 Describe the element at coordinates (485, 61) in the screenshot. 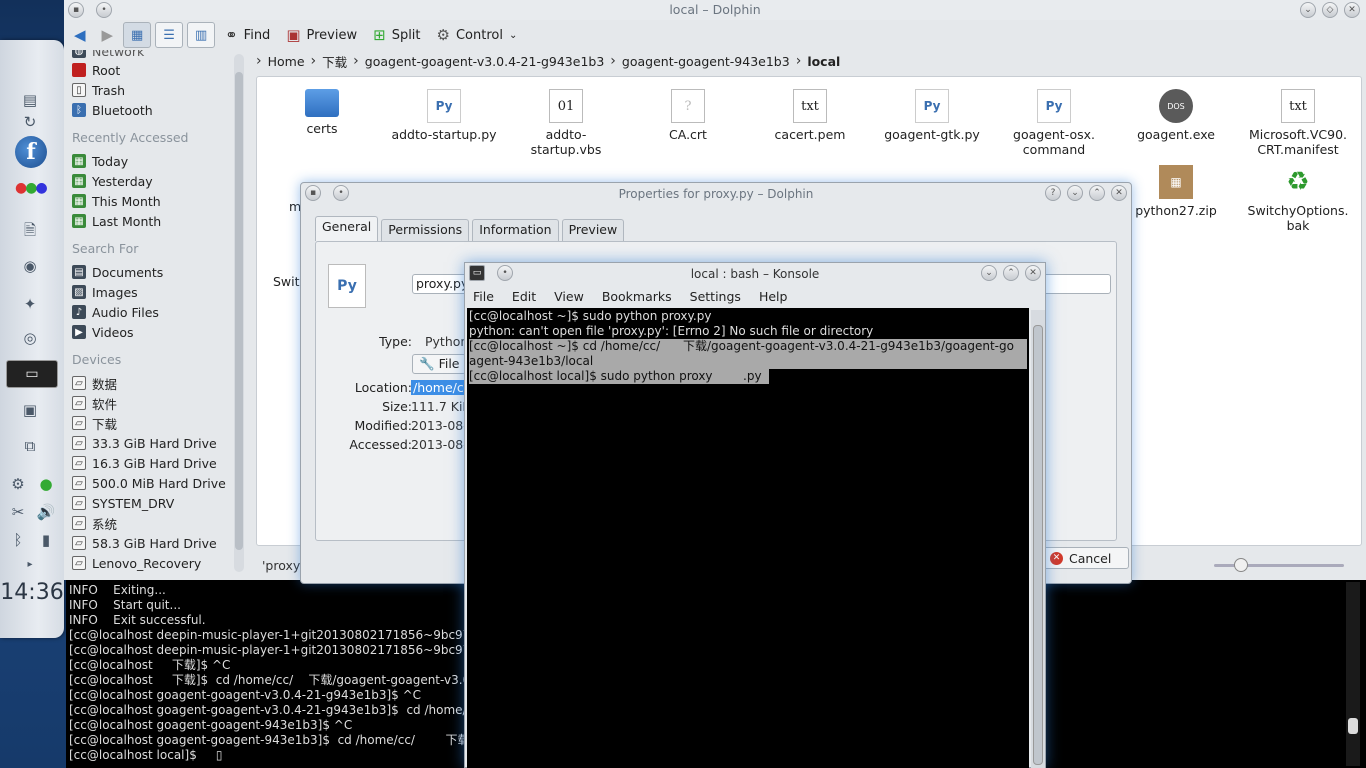

I see `breadcrumb-goagent-v3: goagent-goagent-v3.0.4-21-g943e1b3` at that location.